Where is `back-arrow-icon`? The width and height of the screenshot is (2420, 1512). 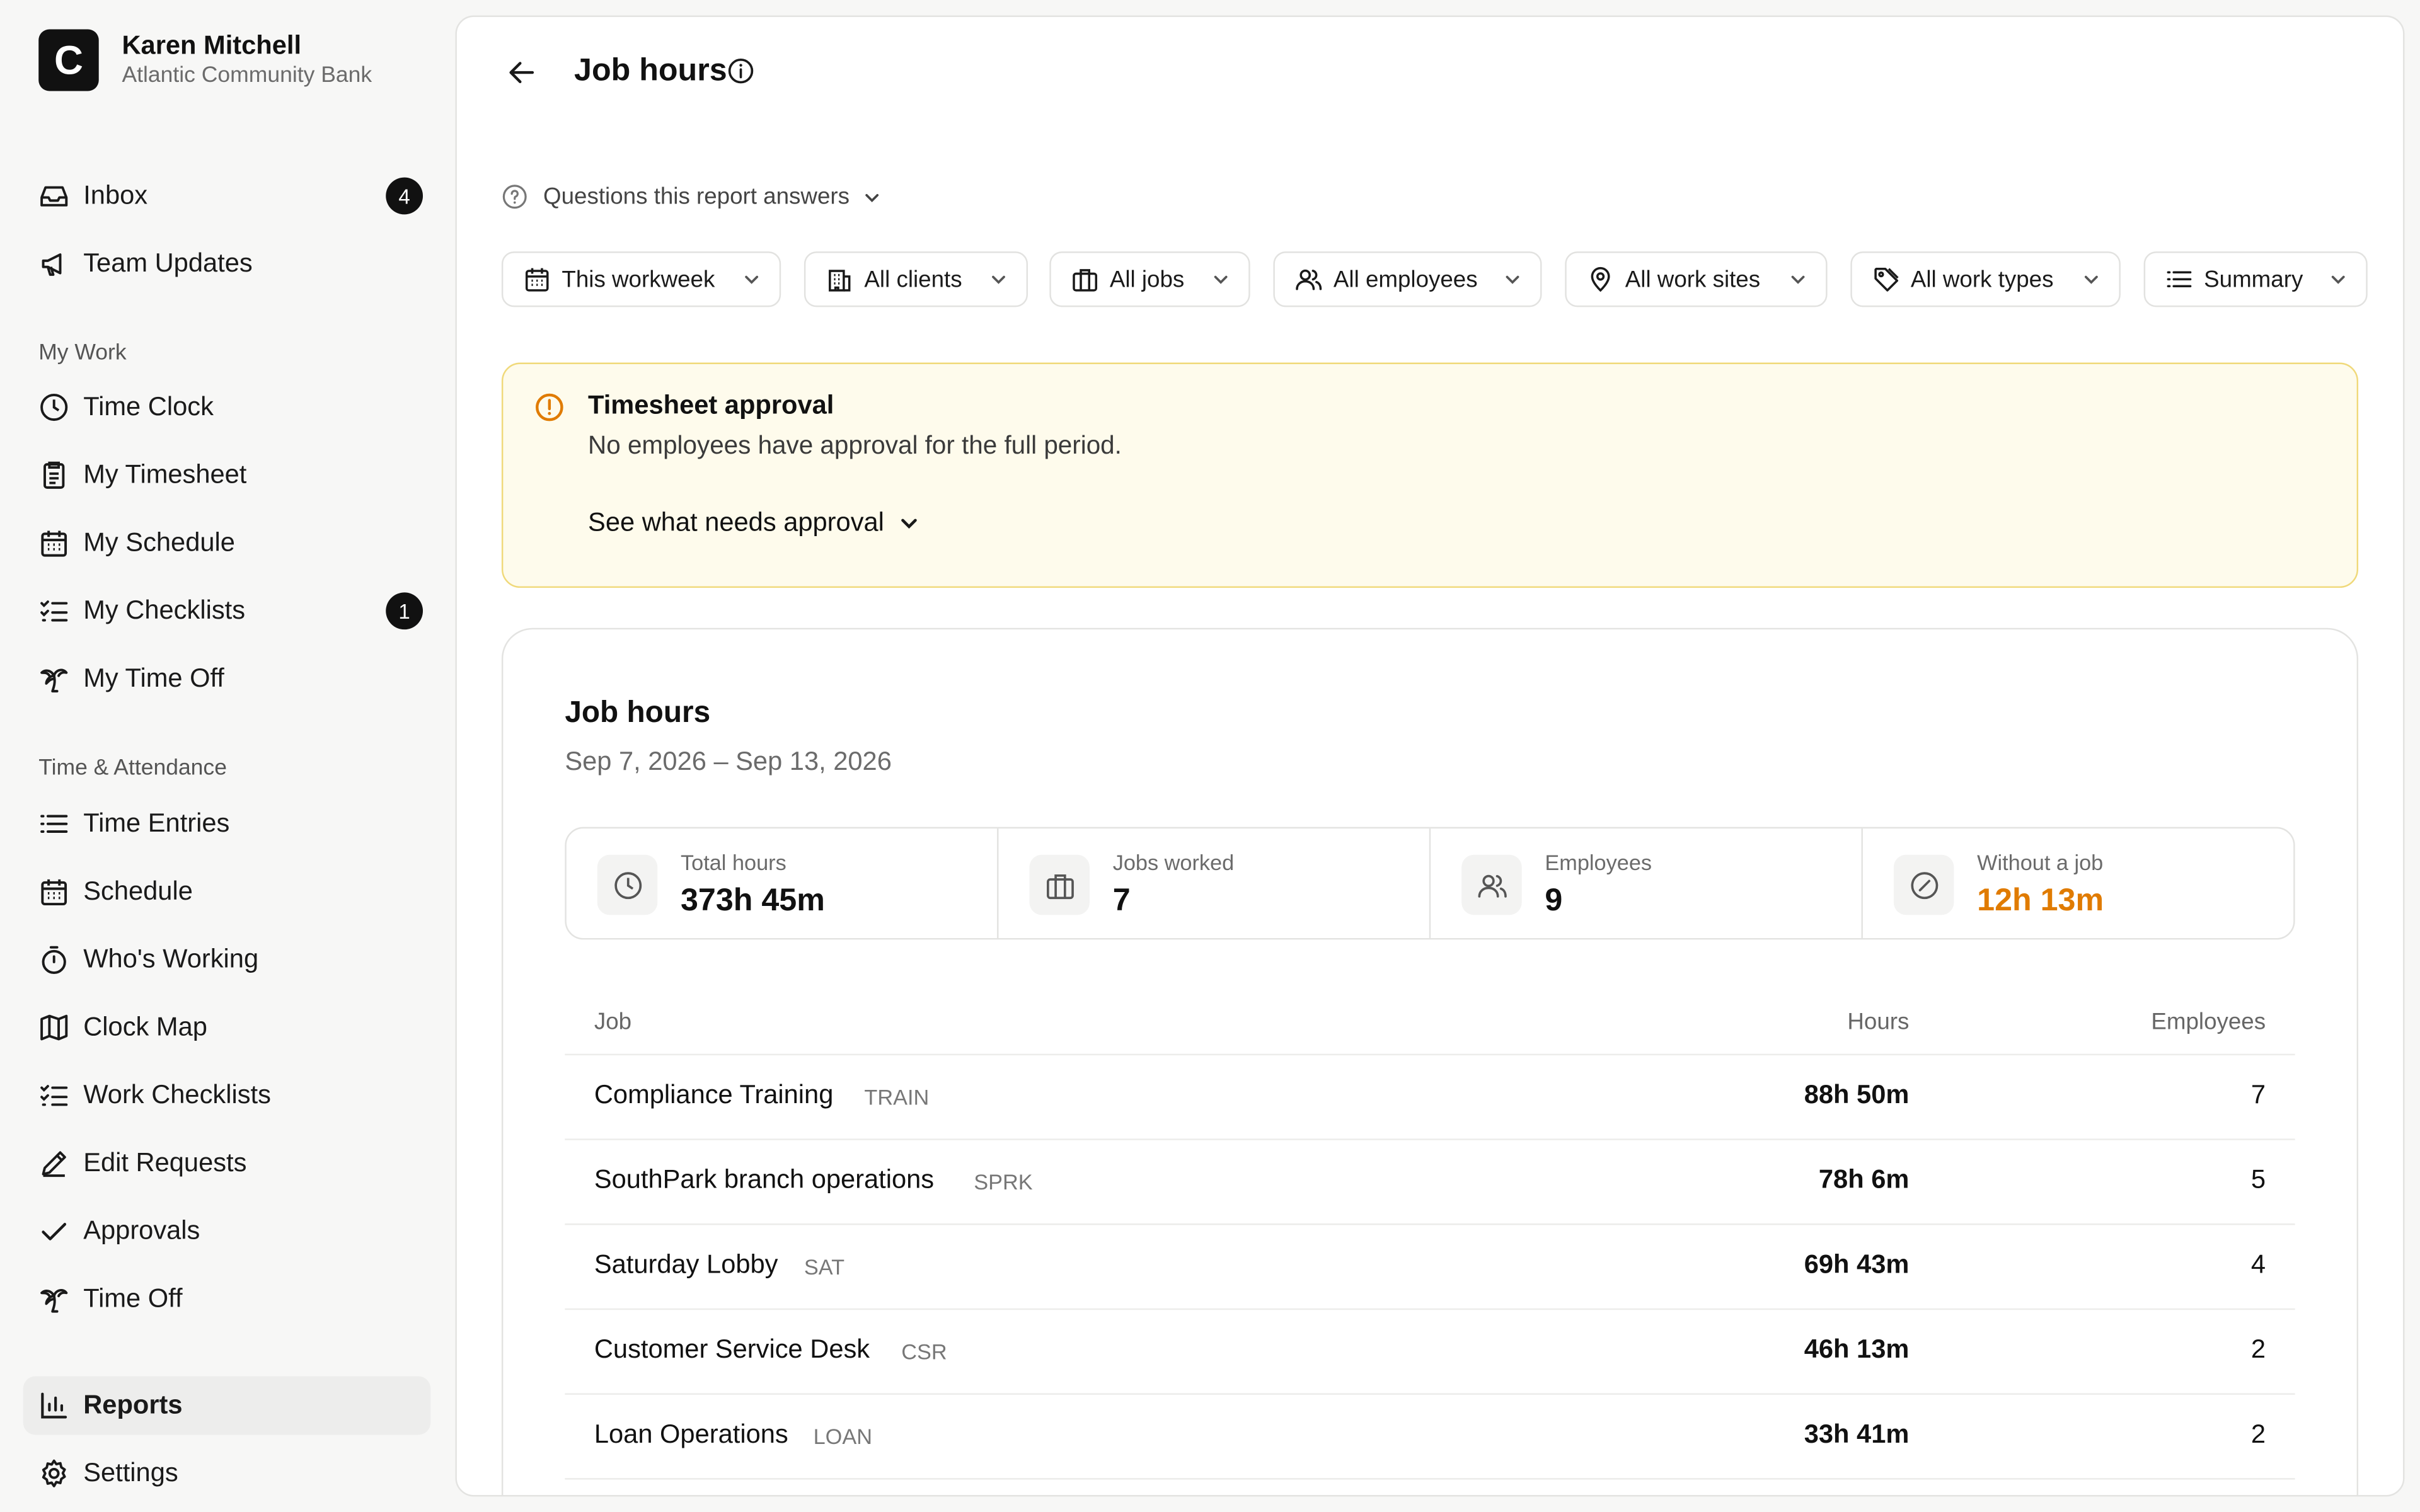 back-arrow-icon is located at coordinates (522, 72).